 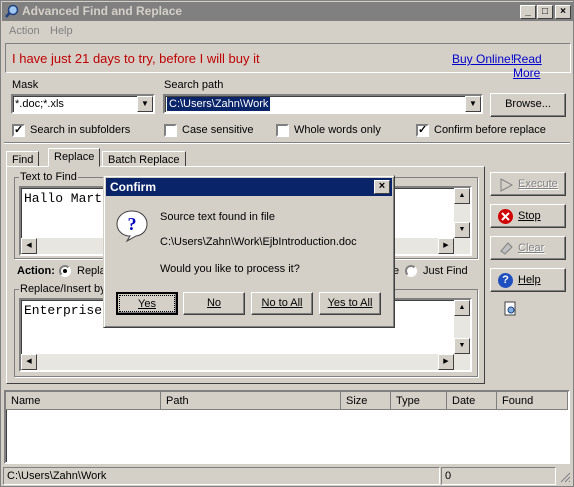 I want to click on clear-button: Clear, so click(x=528, y=248).